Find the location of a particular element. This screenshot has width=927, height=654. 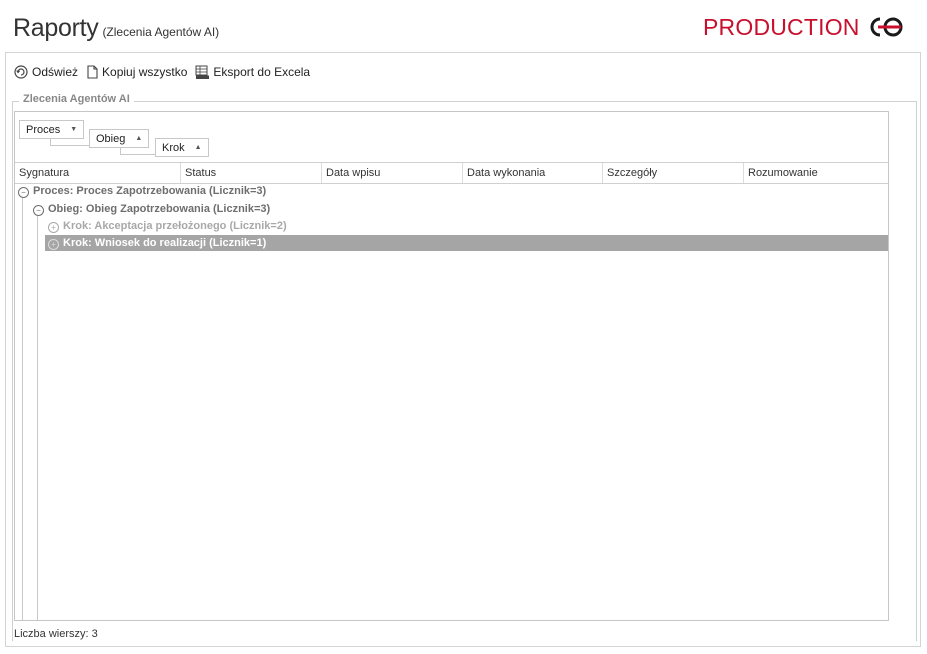

groupbox-border-left is located at coordinates (12, 371).